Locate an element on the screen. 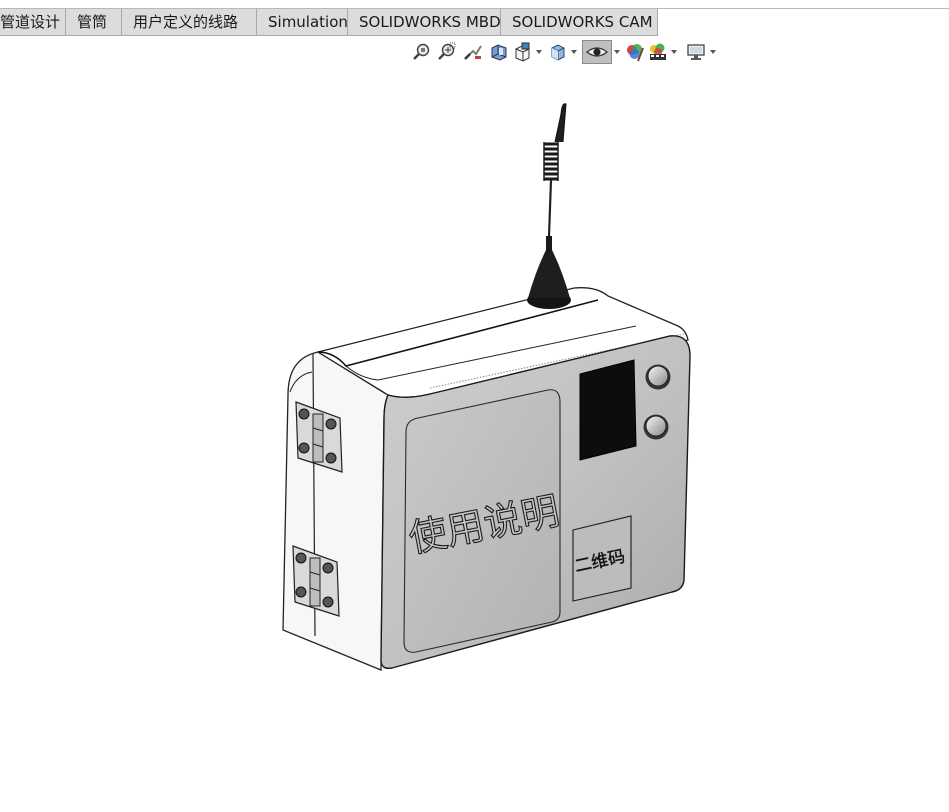 Image resolution: width=949 pixels, height=812 pixels. view-orientation-dropdown-icon is located at coordinates (538, 52).